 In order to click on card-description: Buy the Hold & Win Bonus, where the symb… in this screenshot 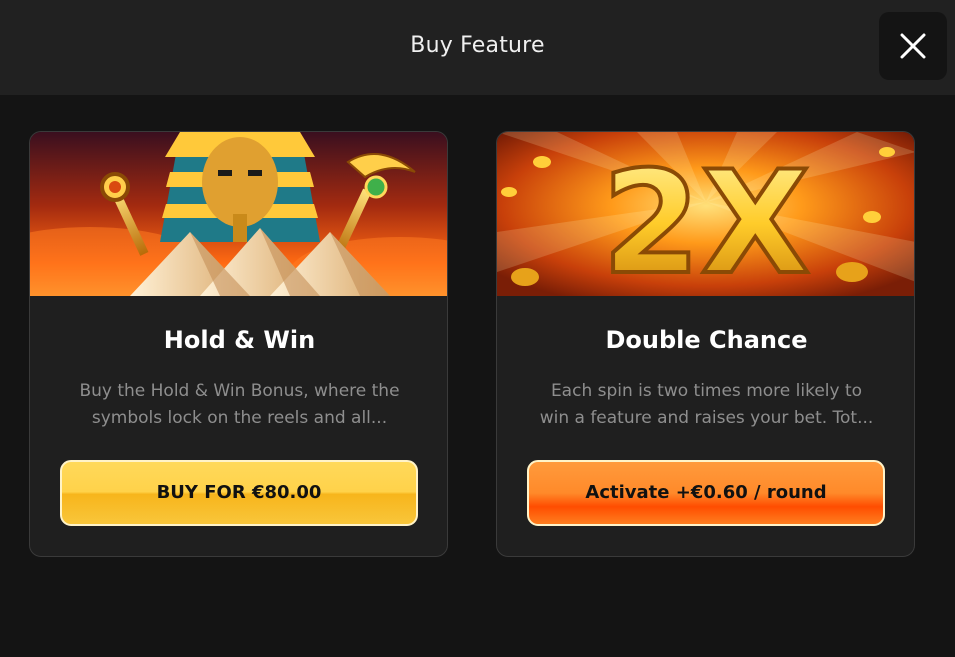, I will do `click(239, 405)`.